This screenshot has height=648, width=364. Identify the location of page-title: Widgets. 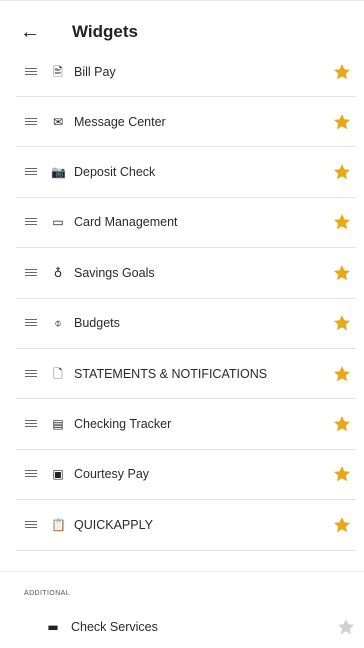
(105, 31).